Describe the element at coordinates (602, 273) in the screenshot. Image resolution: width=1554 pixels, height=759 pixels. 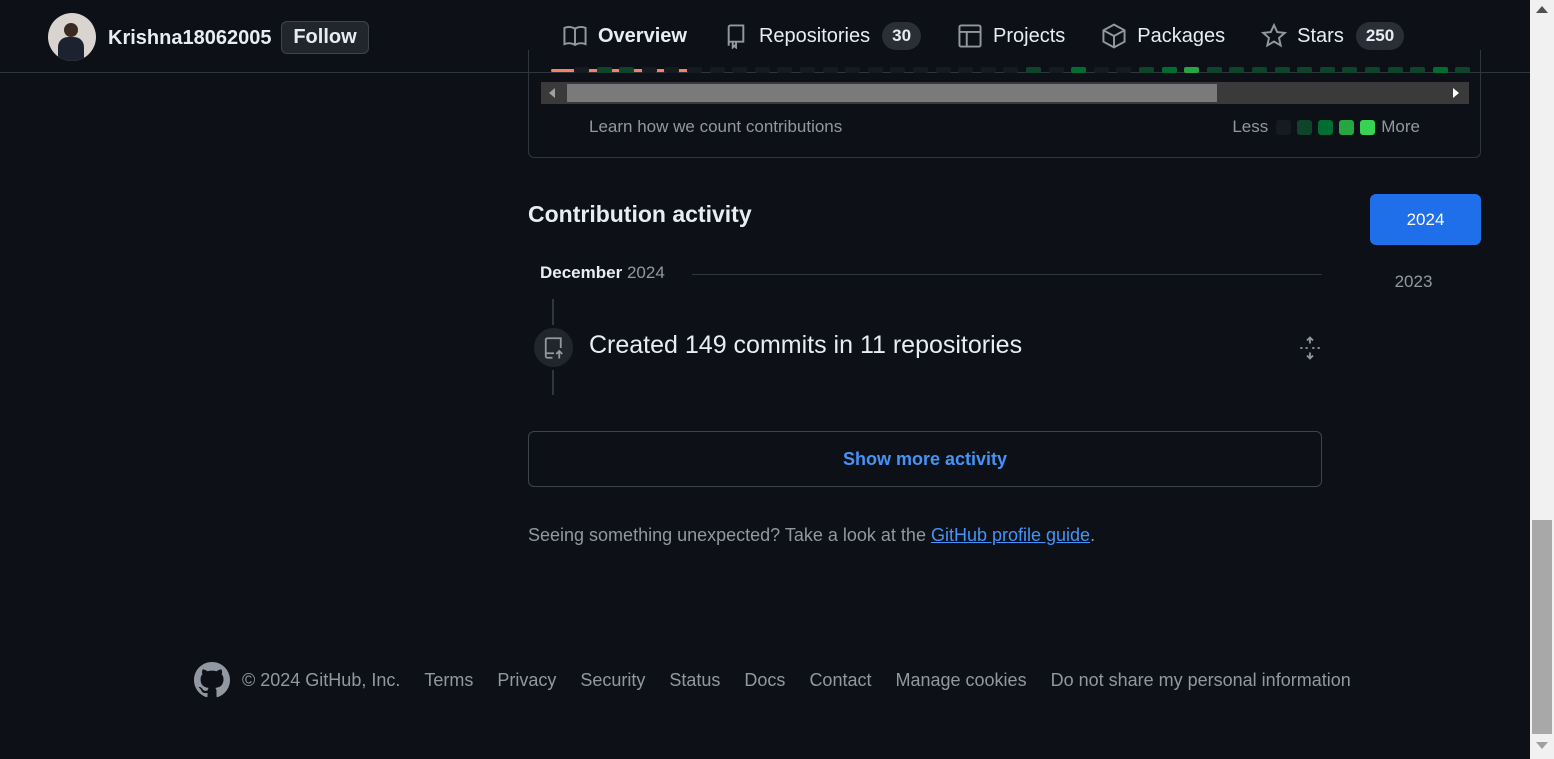
I see `month-label: December 2024` at that location.